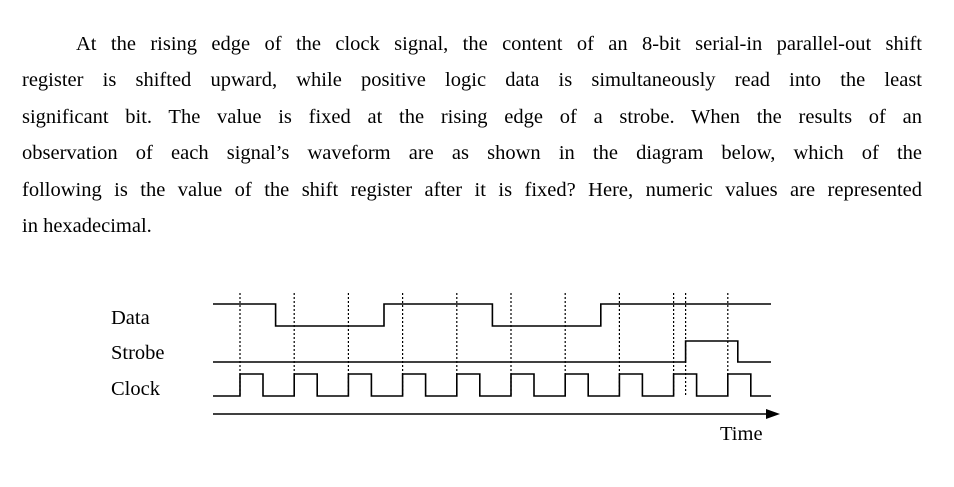 This screenshot has height=487, width=954. What do you see at coordinates (492, 315) in the screenshot?
I see `data-waveform` at bounding box center [492, 315].